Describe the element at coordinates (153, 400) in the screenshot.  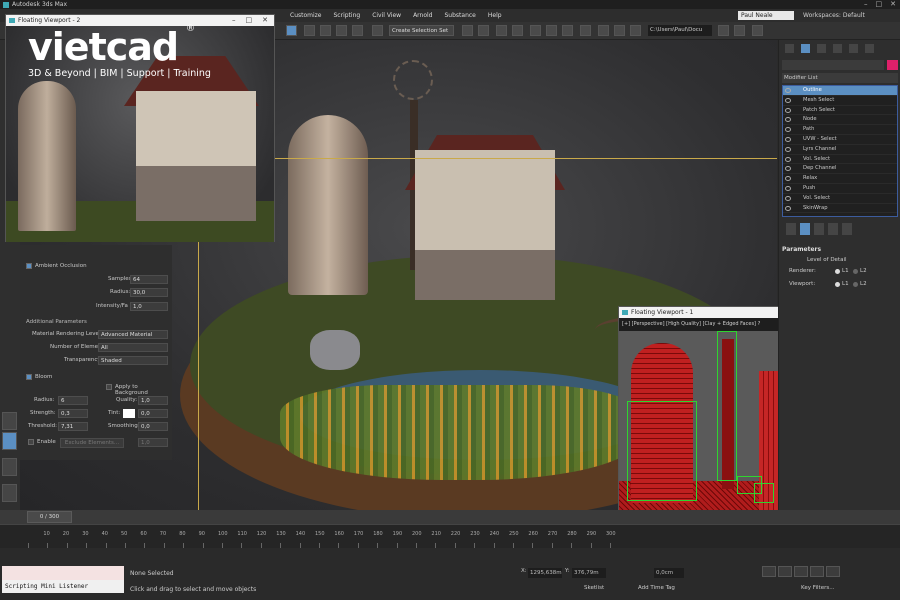
I see `quality-field: 1,0` at that location.